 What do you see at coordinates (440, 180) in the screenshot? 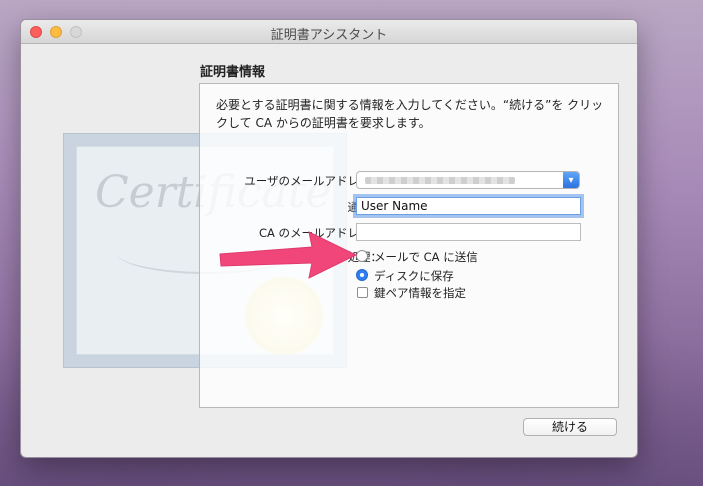
I see `user-email-blurred-value` at bounding box center [440, 180].